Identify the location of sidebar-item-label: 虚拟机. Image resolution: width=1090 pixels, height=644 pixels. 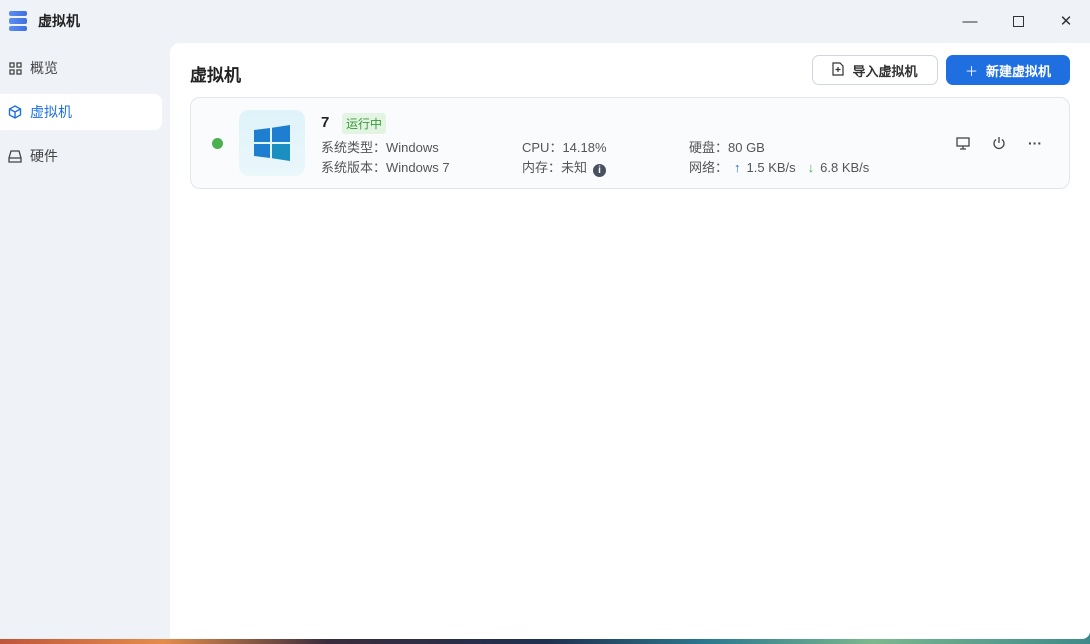
(51, 112).